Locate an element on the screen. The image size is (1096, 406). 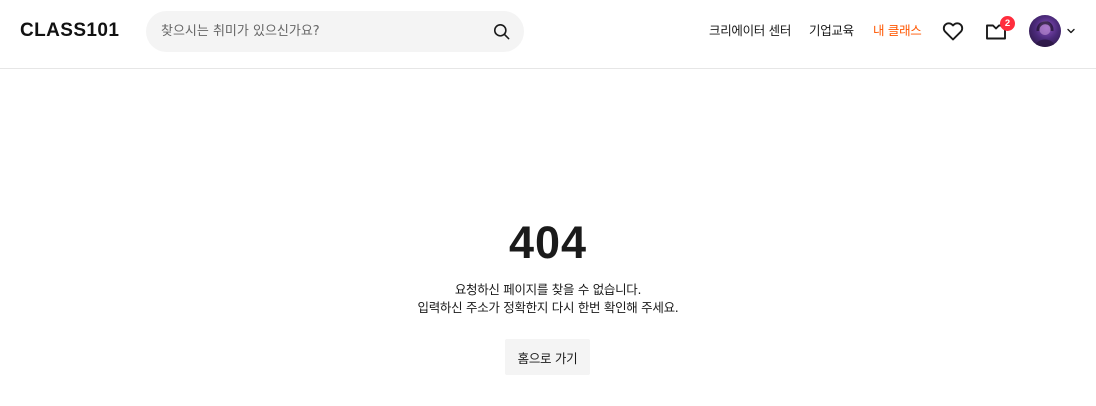
nav-corporate-education: 기업교육 is located at coordinates (831, 31).